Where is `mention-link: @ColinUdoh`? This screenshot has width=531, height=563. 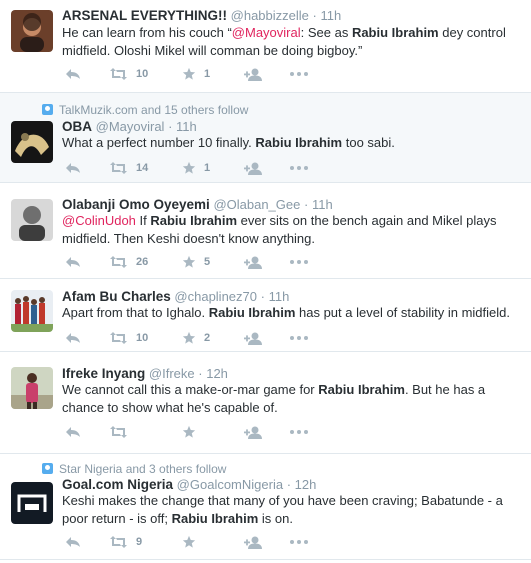
mention-link: @ColinUdoh is located at coordinates (99, 220).